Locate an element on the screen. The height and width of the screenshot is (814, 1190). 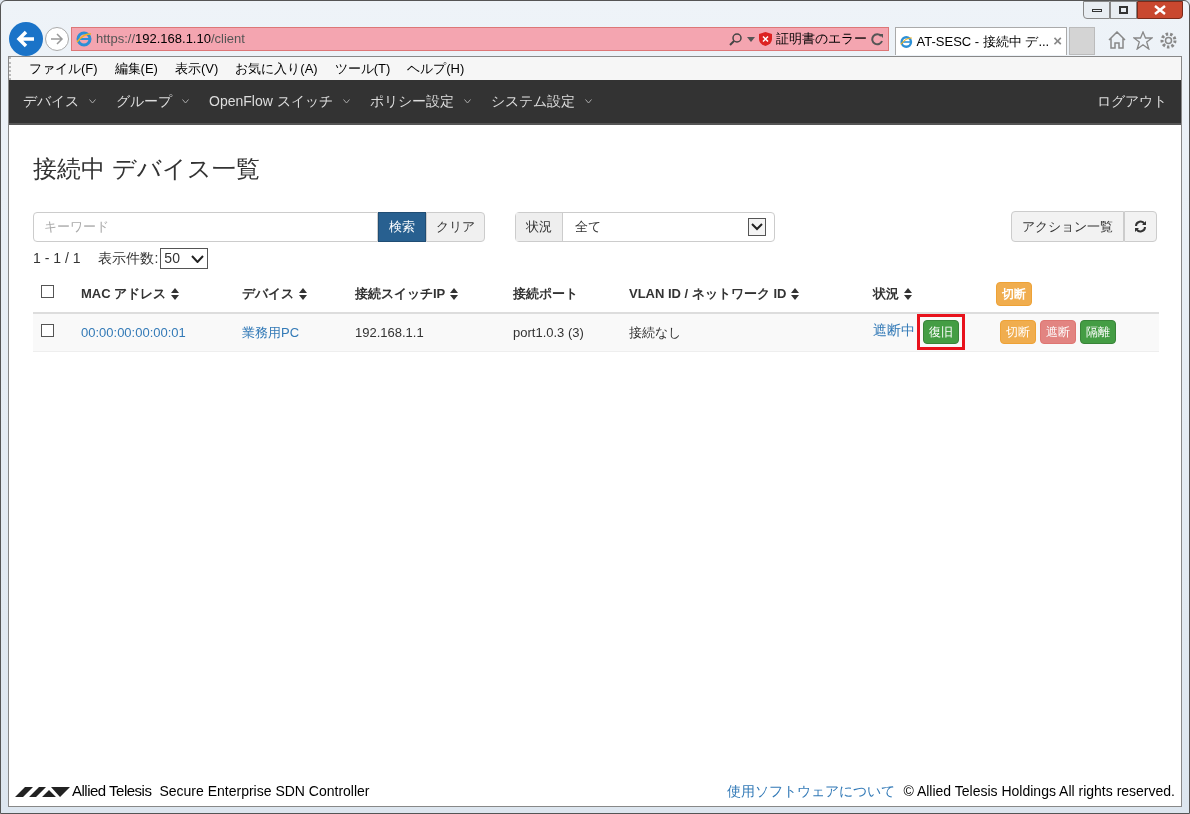
close-button is located at coordinates (1160, 10).